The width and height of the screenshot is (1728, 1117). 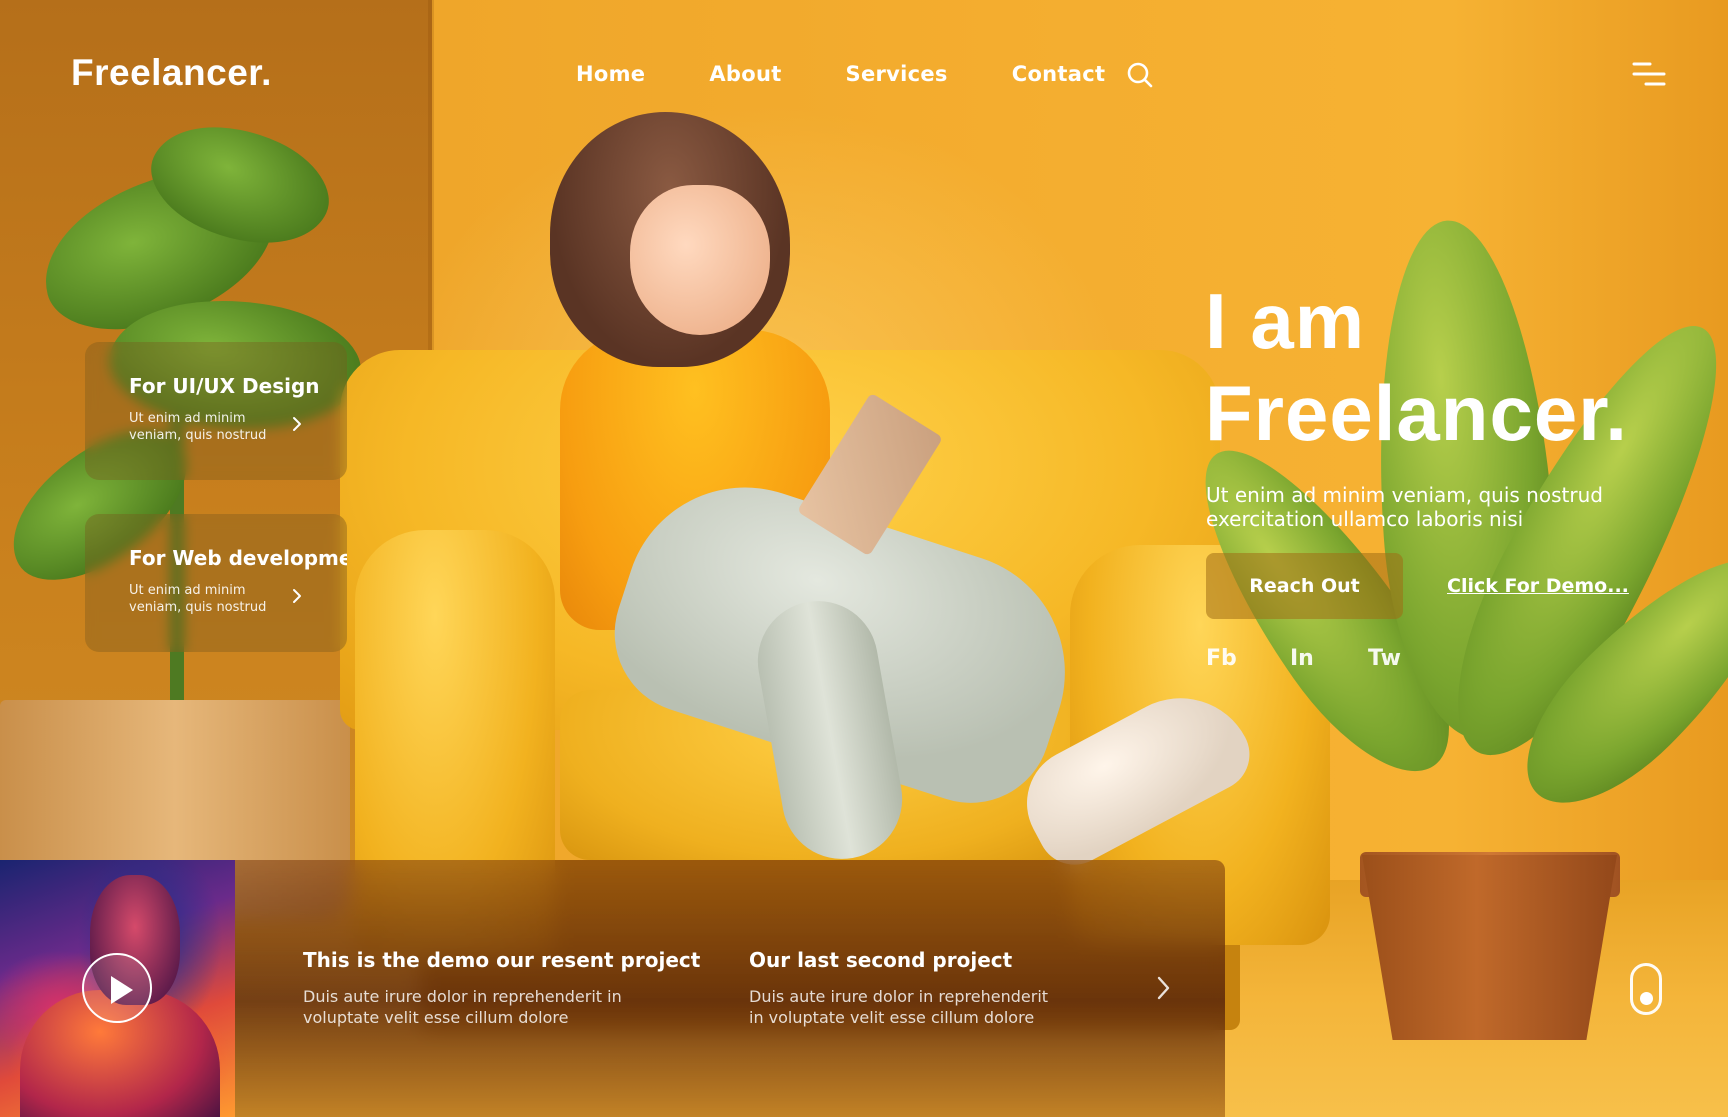 I want to click on project-desc-line: in voluptate velit esse cillum dolore, so click(x=892, y=1017).